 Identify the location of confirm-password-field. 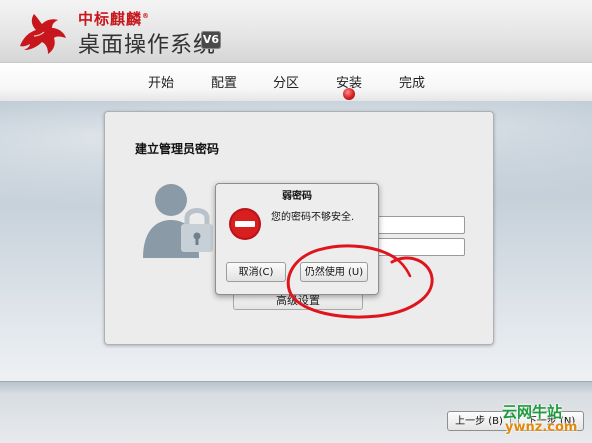
(416, 247).